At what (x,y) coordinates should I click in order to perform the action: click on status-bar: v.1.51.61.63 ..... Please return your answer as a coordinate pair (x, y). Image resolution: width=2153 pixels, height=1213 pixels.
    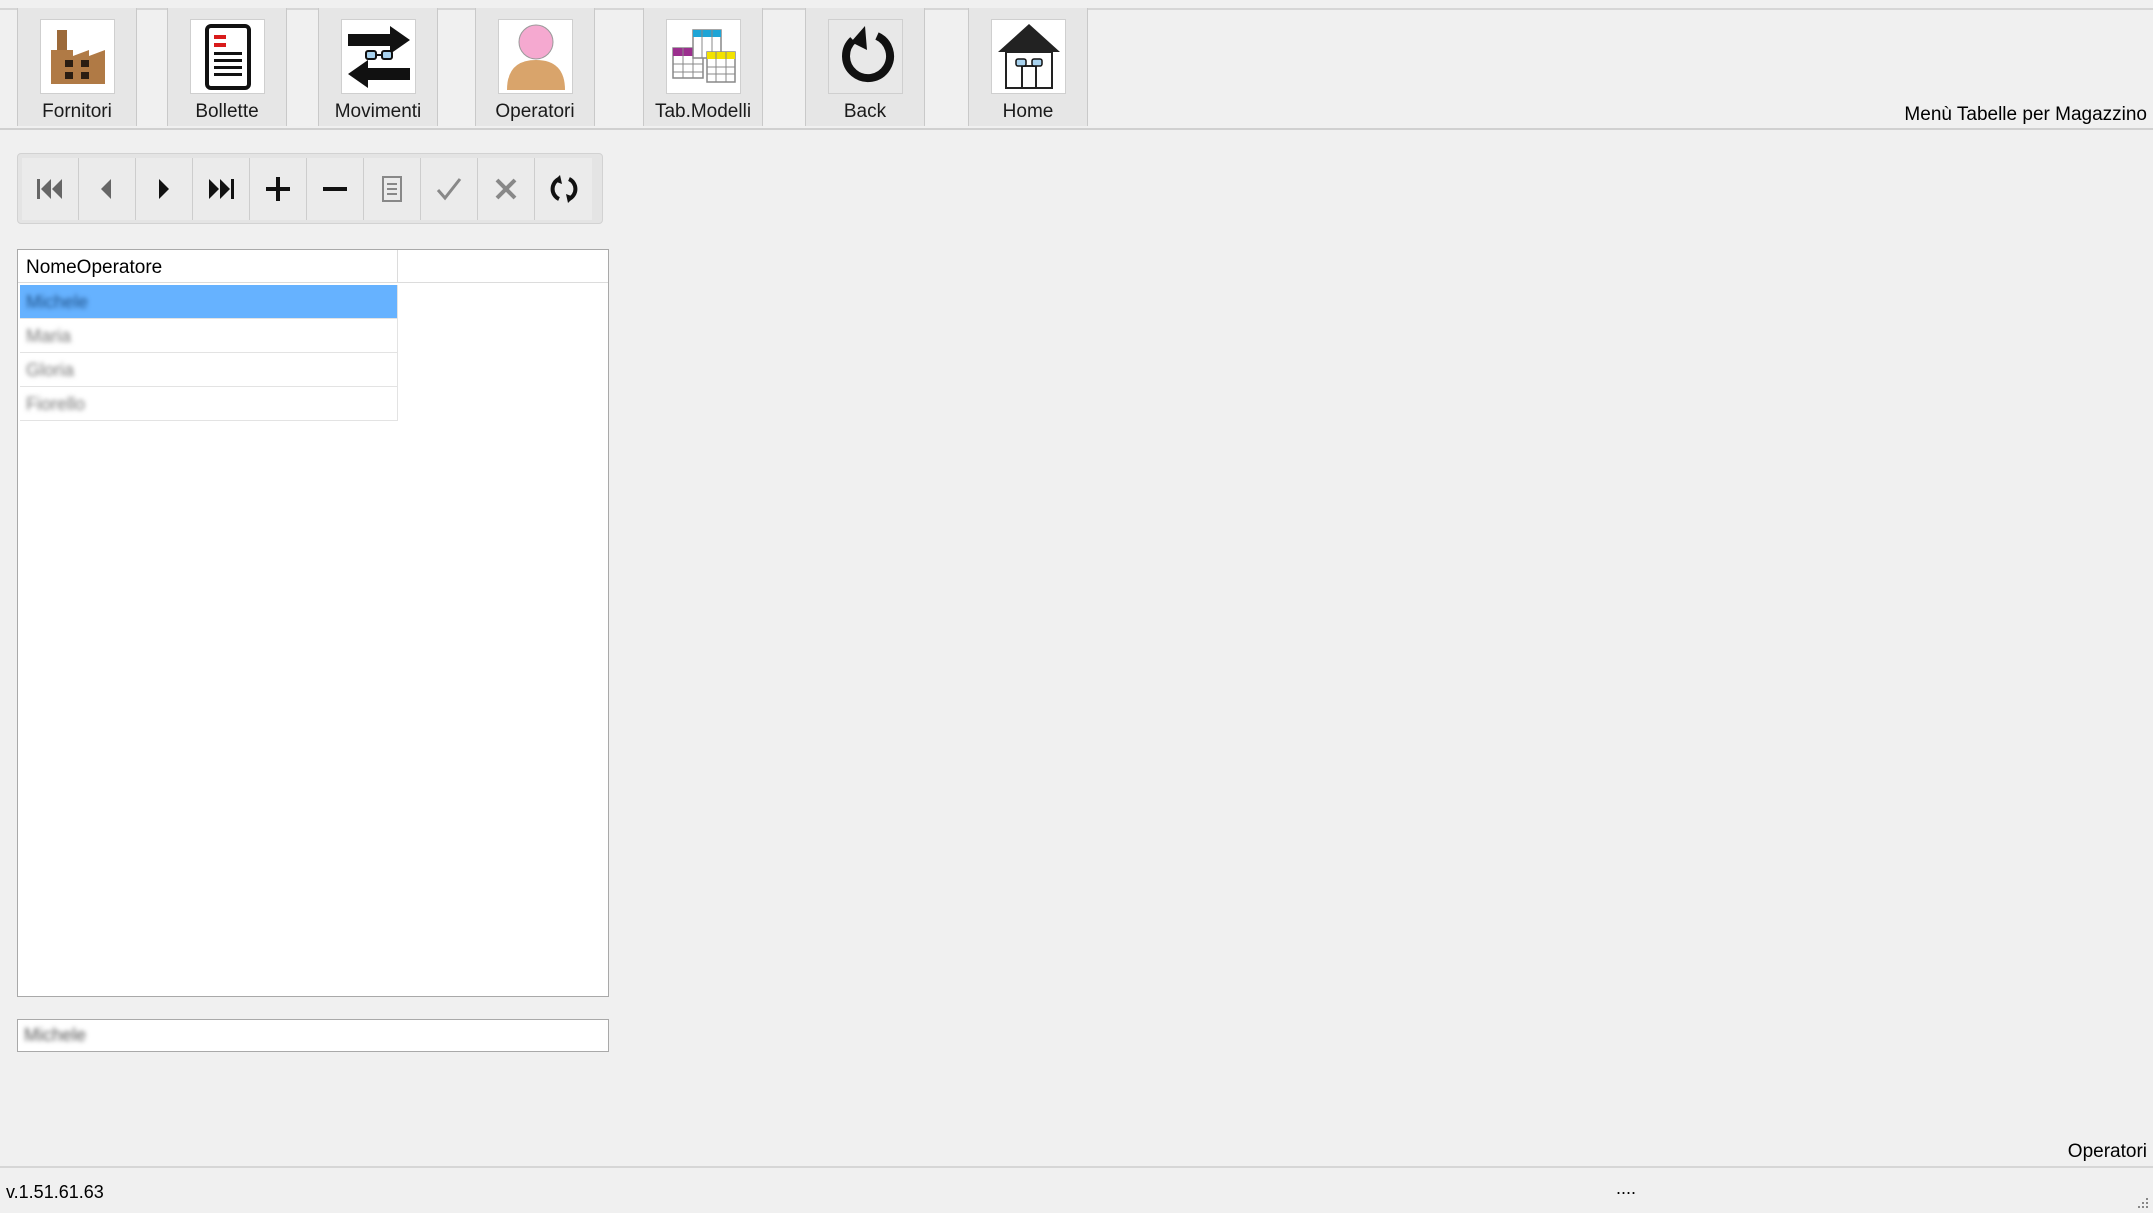
    Looking at the image, I should click on (1076, 1189).